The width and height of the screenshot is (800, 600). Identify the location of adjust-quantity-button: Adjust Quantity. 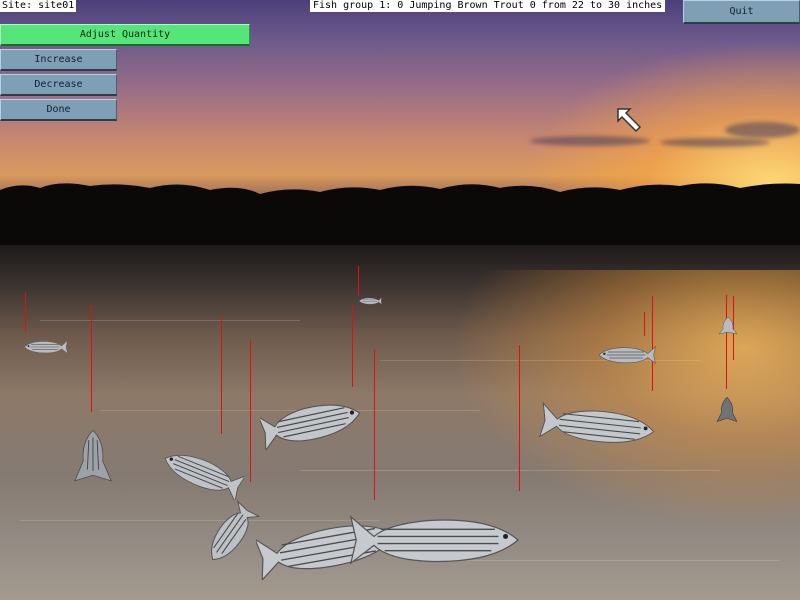
(125, 35).